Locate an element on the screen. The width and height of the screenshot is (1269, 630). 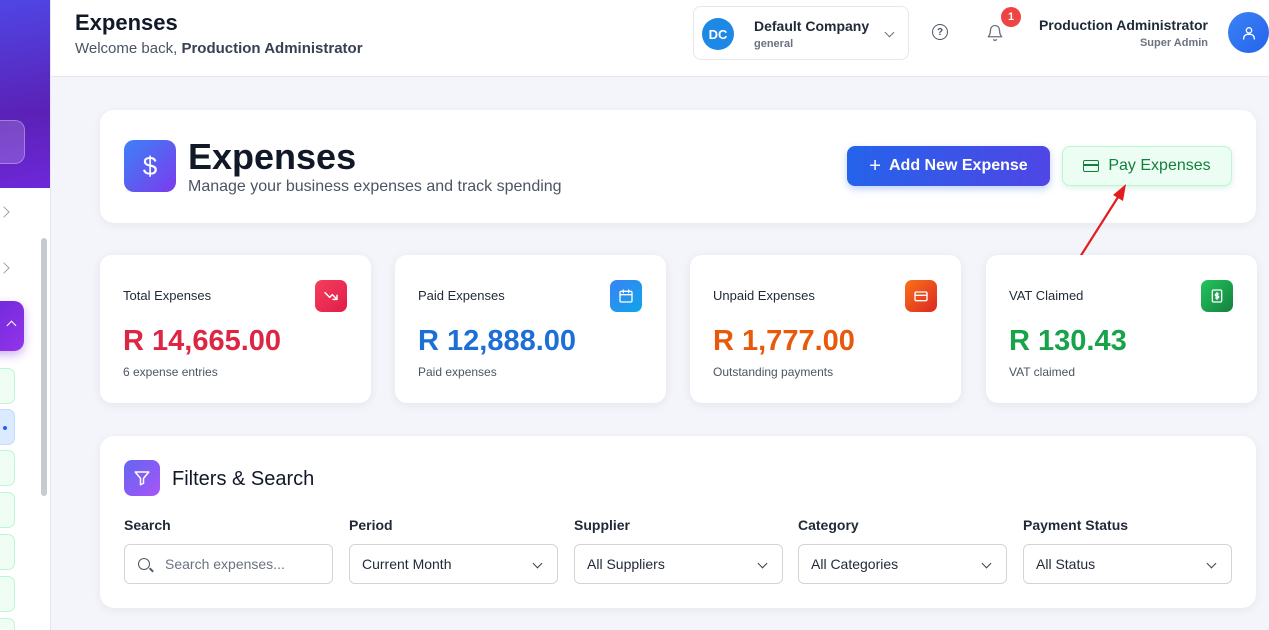
plus-icon: + is located at coordinates (875, 166).